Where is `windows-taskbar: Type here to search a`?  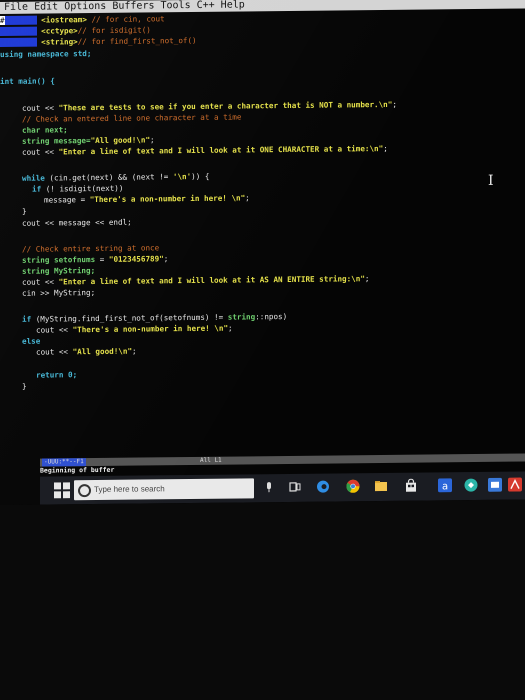 windows-taskbar: Type here to search a is located at coordinates (282, 488).